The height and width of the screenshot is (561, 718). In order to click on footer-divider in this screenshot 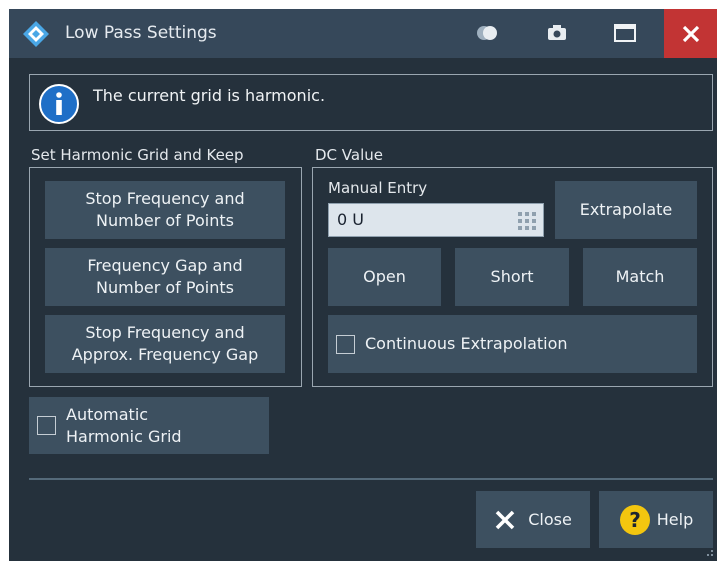, I will do `click(371, 479)`.